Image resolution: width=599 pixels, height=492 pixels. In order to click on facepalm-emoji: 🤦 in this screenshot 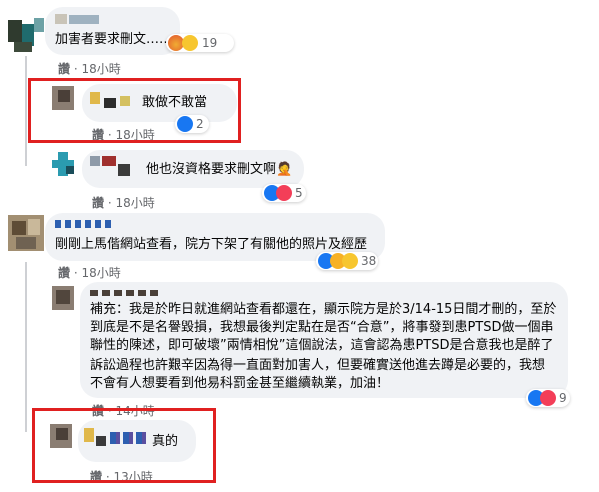, I will do `click(284, 169)`.